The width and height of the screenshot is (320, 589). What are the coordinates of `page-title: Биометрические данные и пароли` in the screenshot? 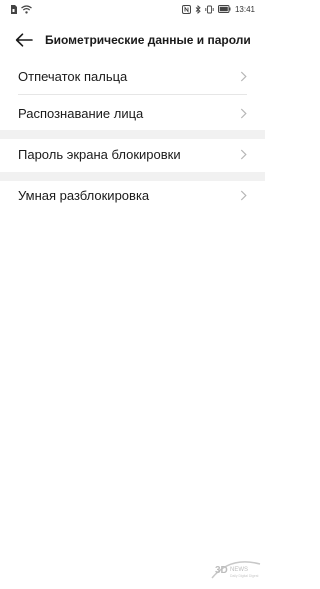 It's located at (148, 40).